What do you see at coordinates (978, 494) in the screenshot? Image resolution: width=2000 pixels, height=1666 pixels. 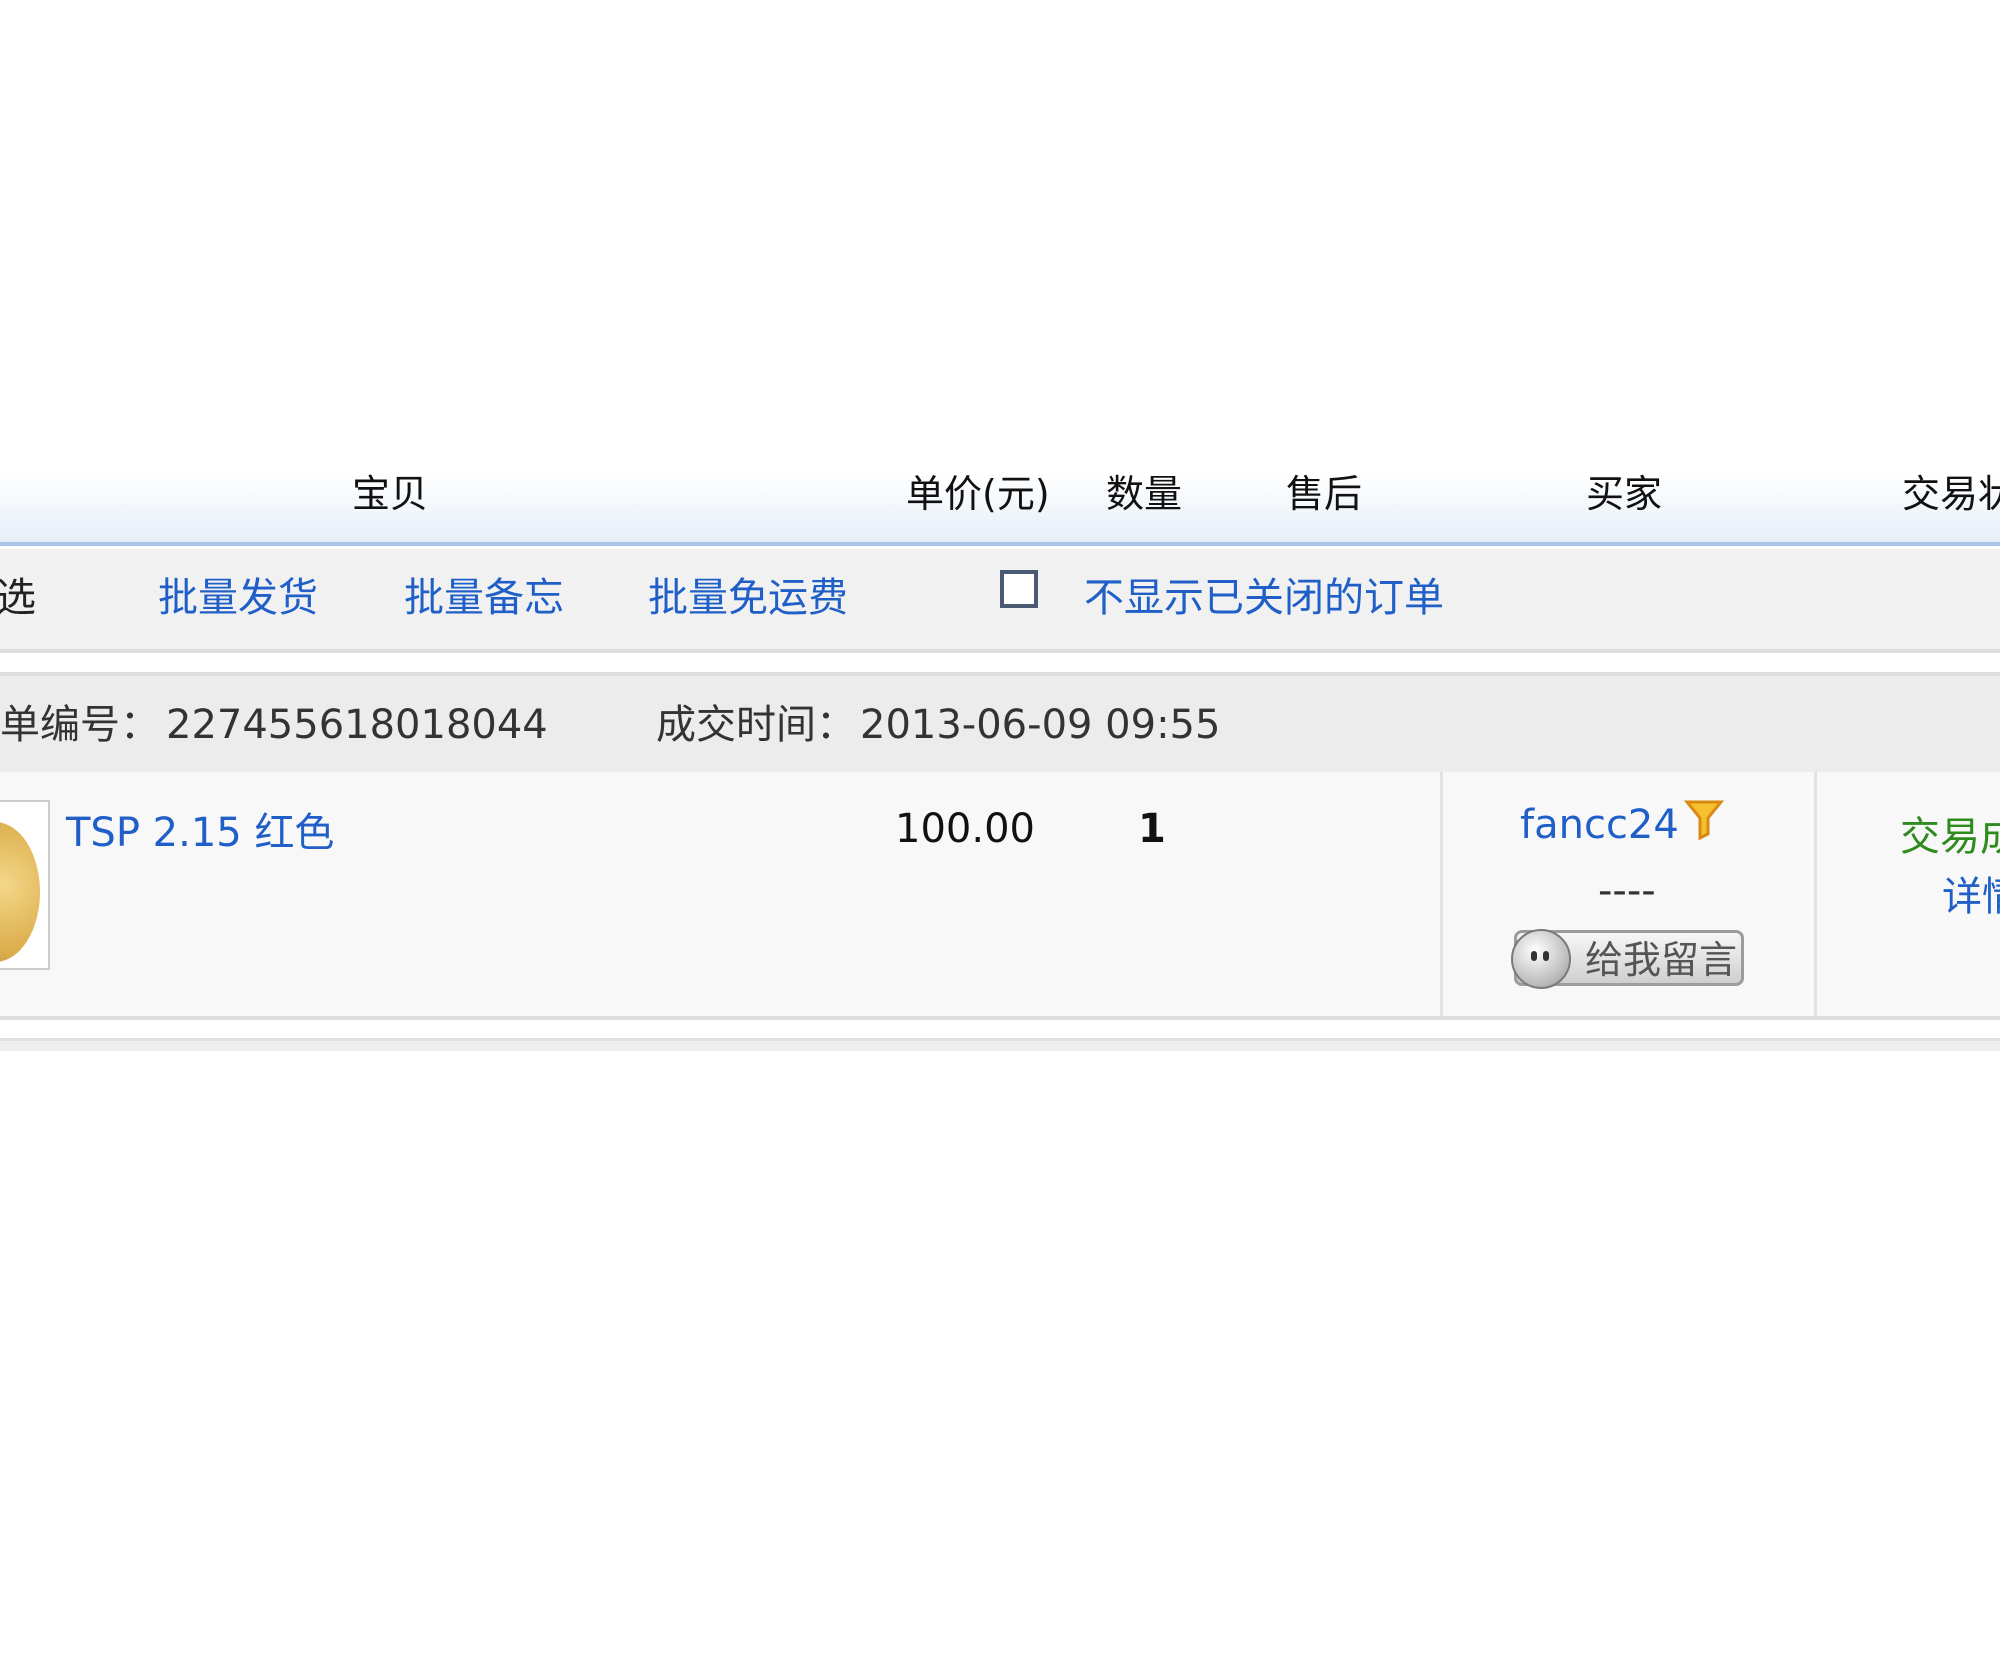 I see `header-unit-price: 单价(元)` at bounding box center [978, 494].